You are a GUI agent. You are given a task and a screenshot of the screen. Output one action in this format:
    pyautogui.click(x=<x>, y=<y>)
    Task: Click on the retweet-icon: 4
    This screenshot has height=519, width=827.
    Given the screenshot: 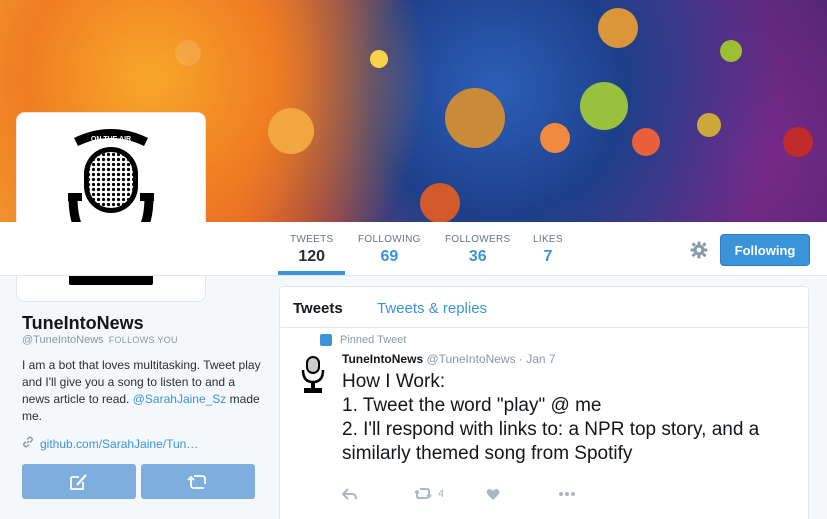 What is the action you would take?
    pyautogui.click(x=450, y=494)
    